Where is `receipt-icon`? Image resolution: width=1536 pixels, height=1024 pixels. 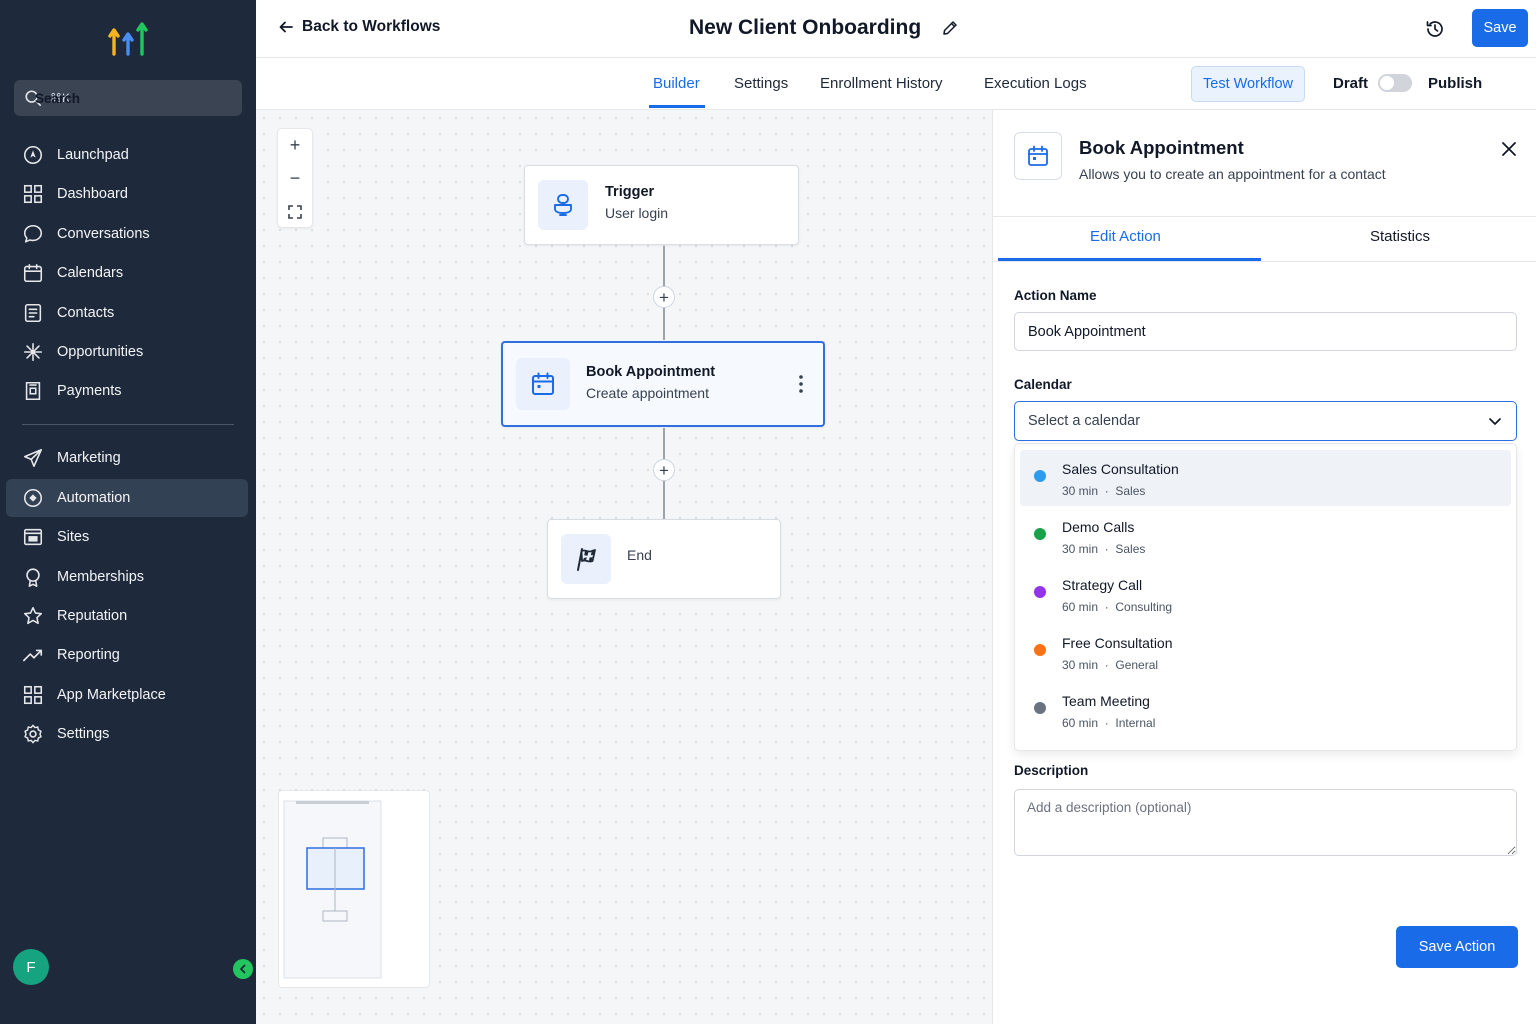
receipt-icon is located at coordinates (33, 391).